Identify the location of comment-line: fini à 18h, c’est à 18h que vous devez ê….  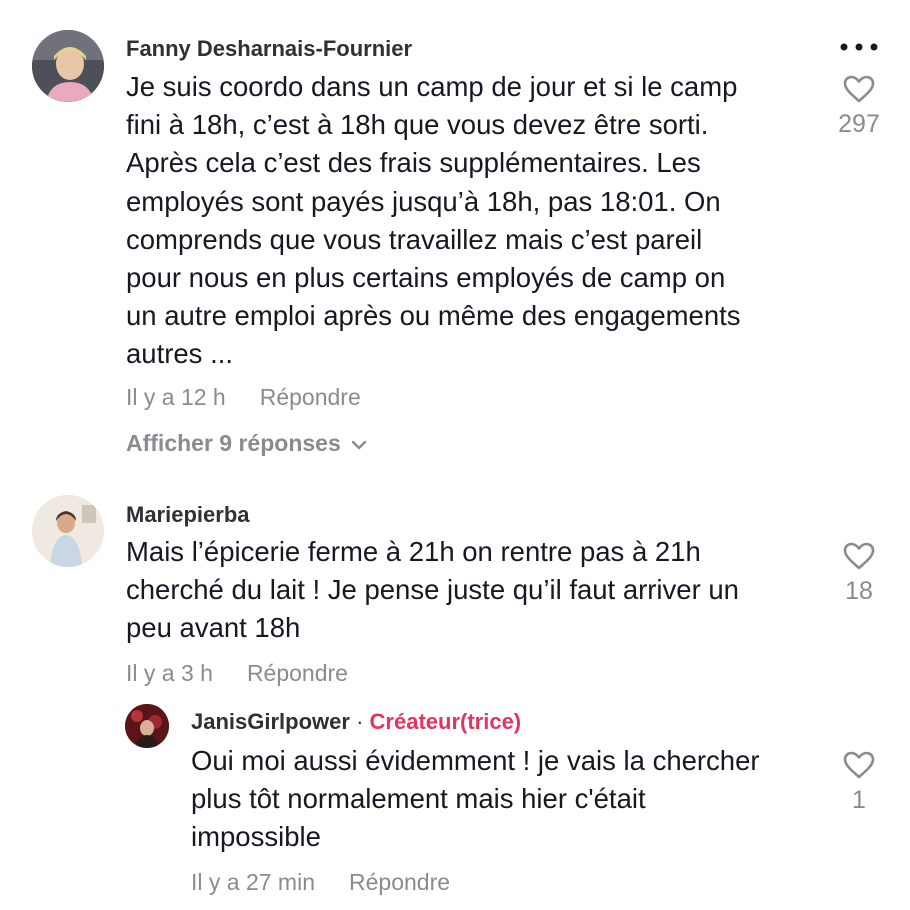
(417, 125).